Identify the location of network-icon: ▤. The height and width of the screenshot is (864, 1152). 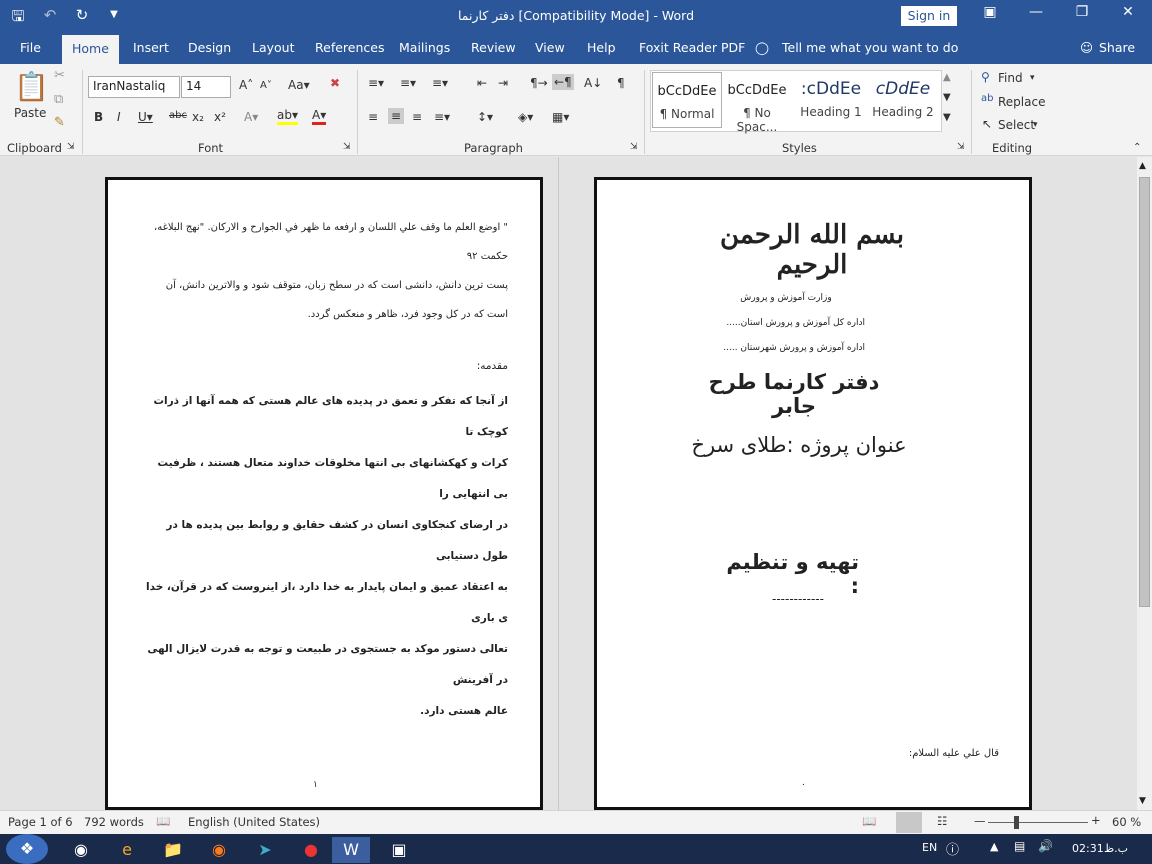
(1019, 846).